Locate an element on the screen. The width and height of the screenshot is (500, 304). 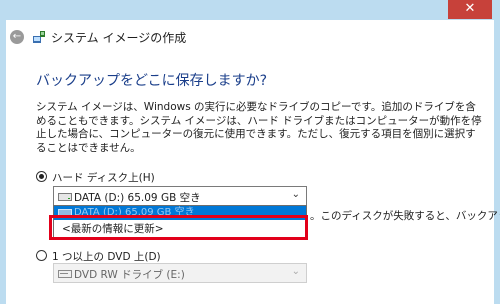
hard-disk-label: ハード ディスク上(H) is located at coordinates (103, 177).